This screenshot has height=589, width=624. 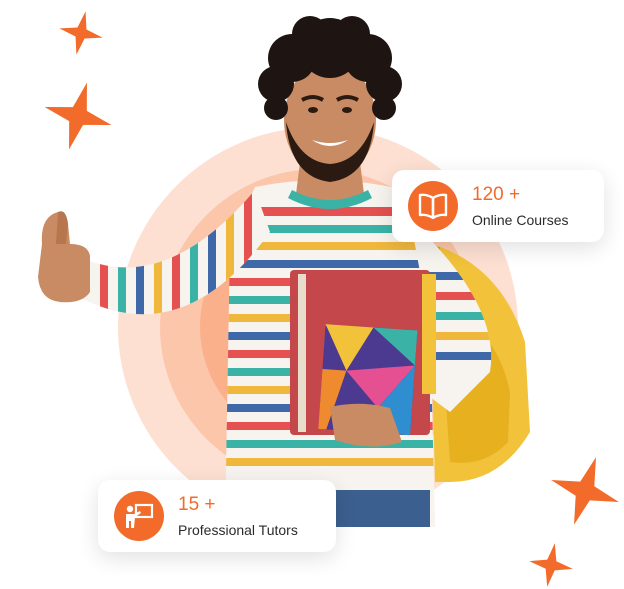 I want to click on open-book-icon, so click(x=433, y=206).